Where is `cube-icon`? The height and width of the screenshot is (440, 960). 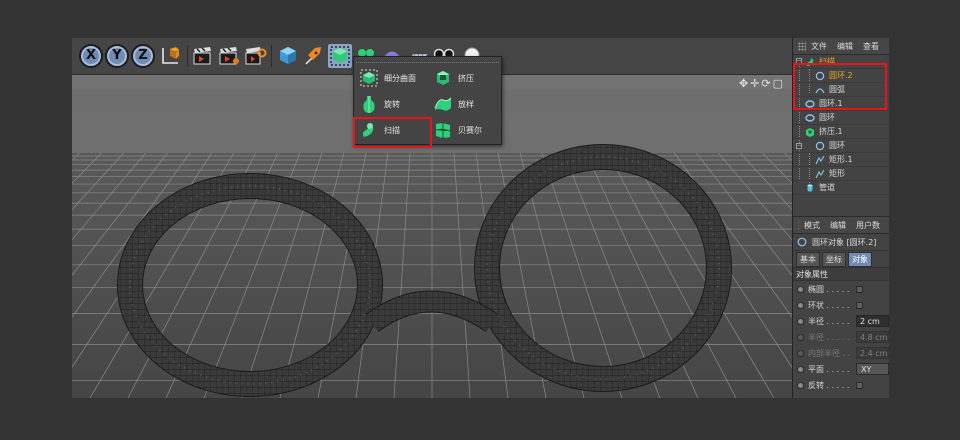 cube-icon is located at coordinates (288, 55).